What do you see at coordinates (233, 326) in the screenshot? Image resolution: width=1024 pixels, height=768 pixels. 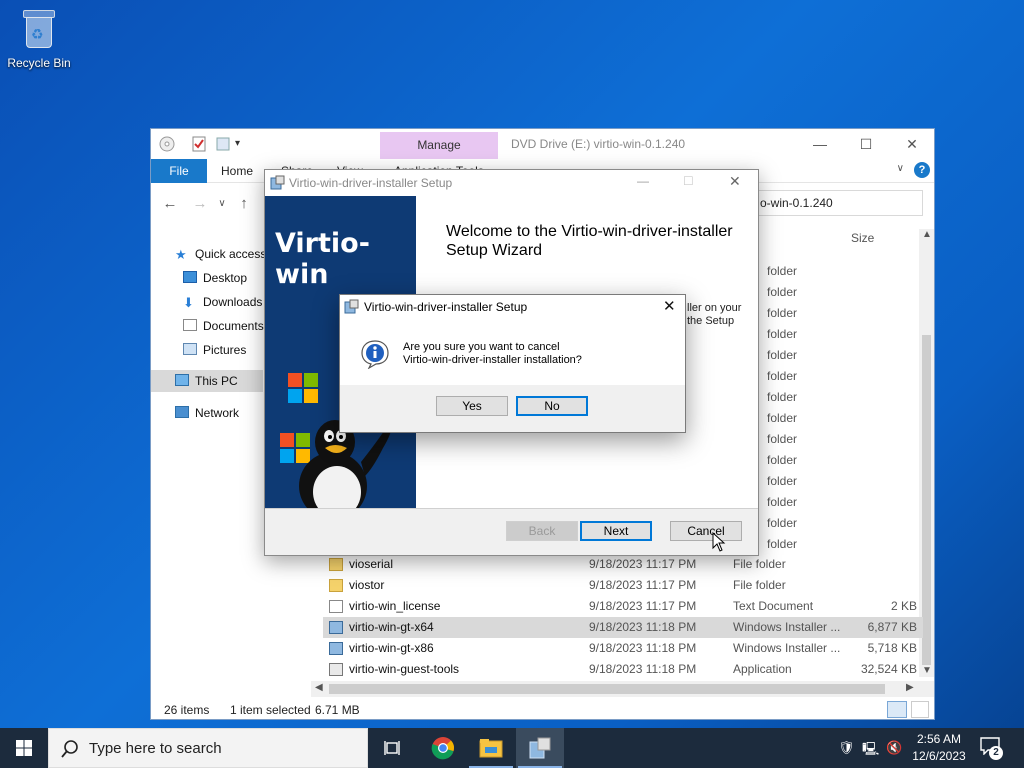 I see `sidebar-item-label: Documents` at bounding box center [233, 326].